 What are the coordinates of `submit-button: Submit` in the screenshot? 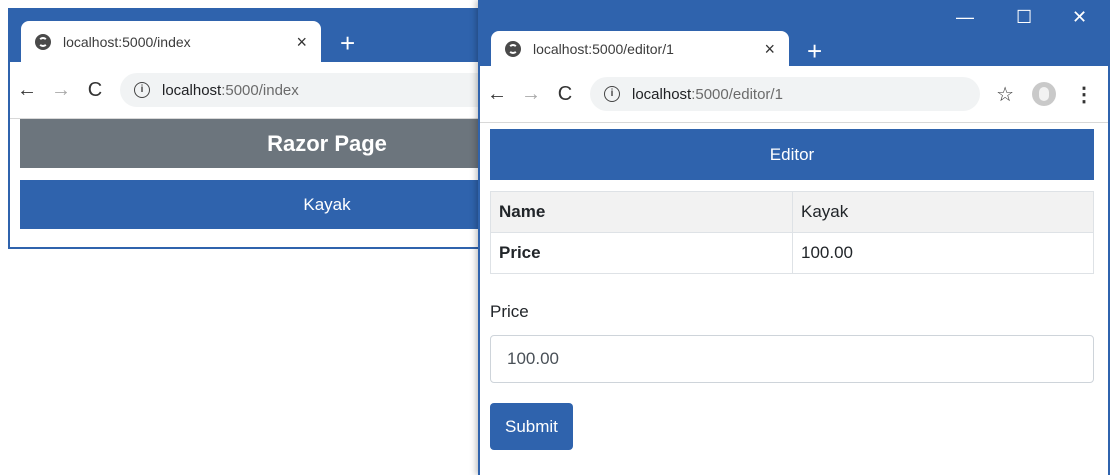 It's located at (531, 426).